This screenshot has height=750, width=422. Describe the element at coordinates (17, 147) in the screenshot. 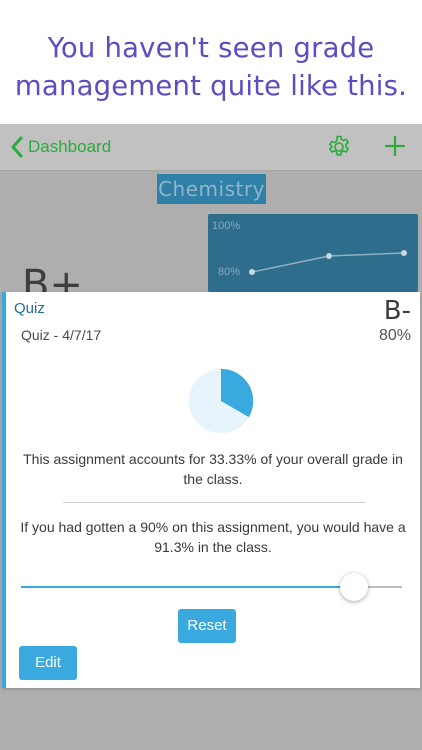

I see `chevron-left-icon` at that location.